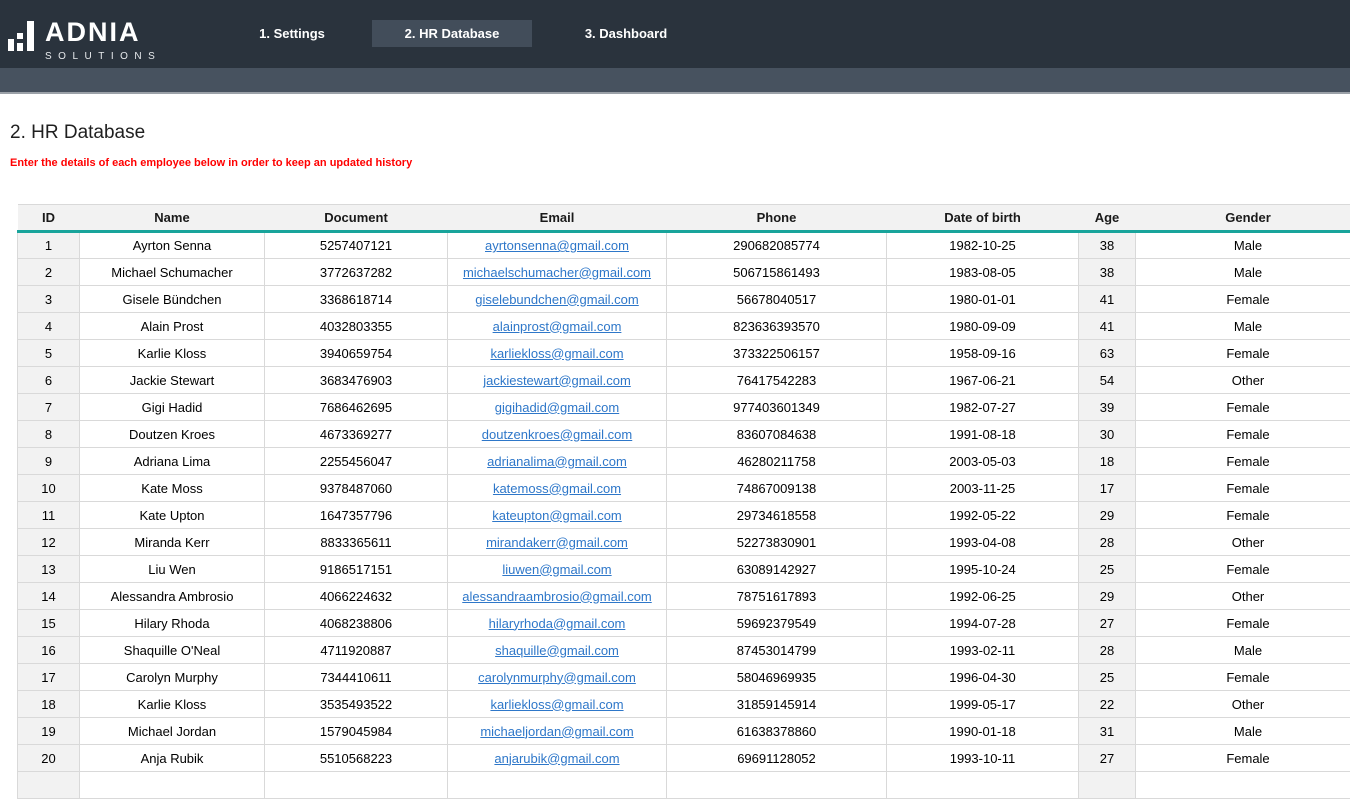  What do you see at coordinates (1107, 515) in the screenshot?
I see `age-cell: 29` at bounding box center [1107, 515].